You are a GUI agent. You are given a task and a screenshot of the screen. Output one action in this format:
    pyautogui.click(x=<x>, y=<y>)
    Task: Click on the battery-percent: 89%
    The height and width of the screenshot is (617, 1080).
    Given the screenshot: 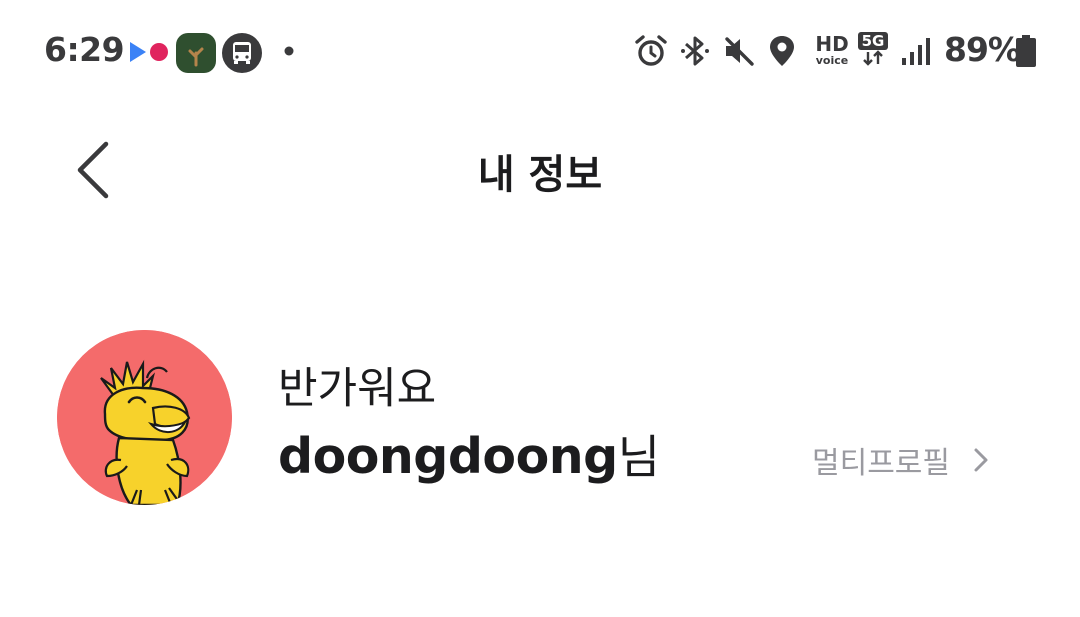 What is the action you would take?
    pyautogui.click(x=982, y=49)
    